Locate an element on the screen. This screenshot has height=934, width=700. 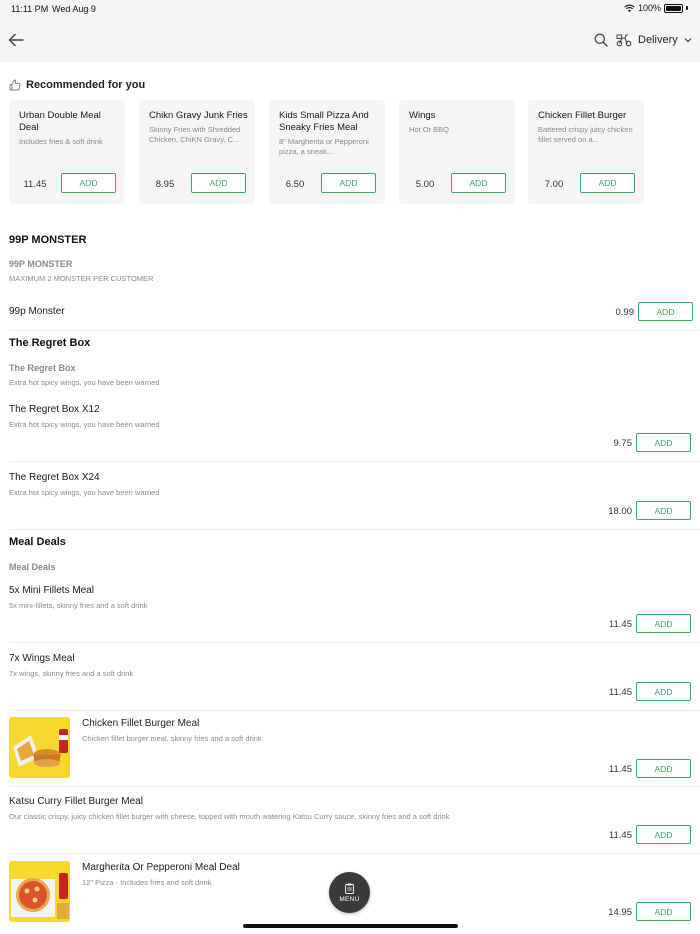
recommended-item-name: Chikn Gravy Junk Fries is located at coordinates (198, 115).